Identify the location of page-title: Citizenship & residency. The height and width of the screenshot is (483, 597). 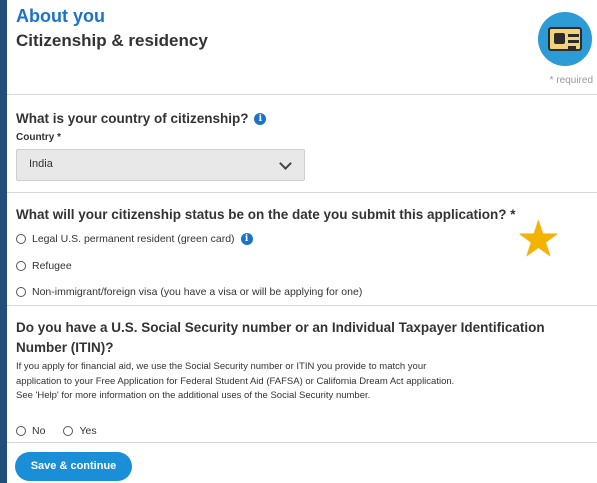
(112, 40).